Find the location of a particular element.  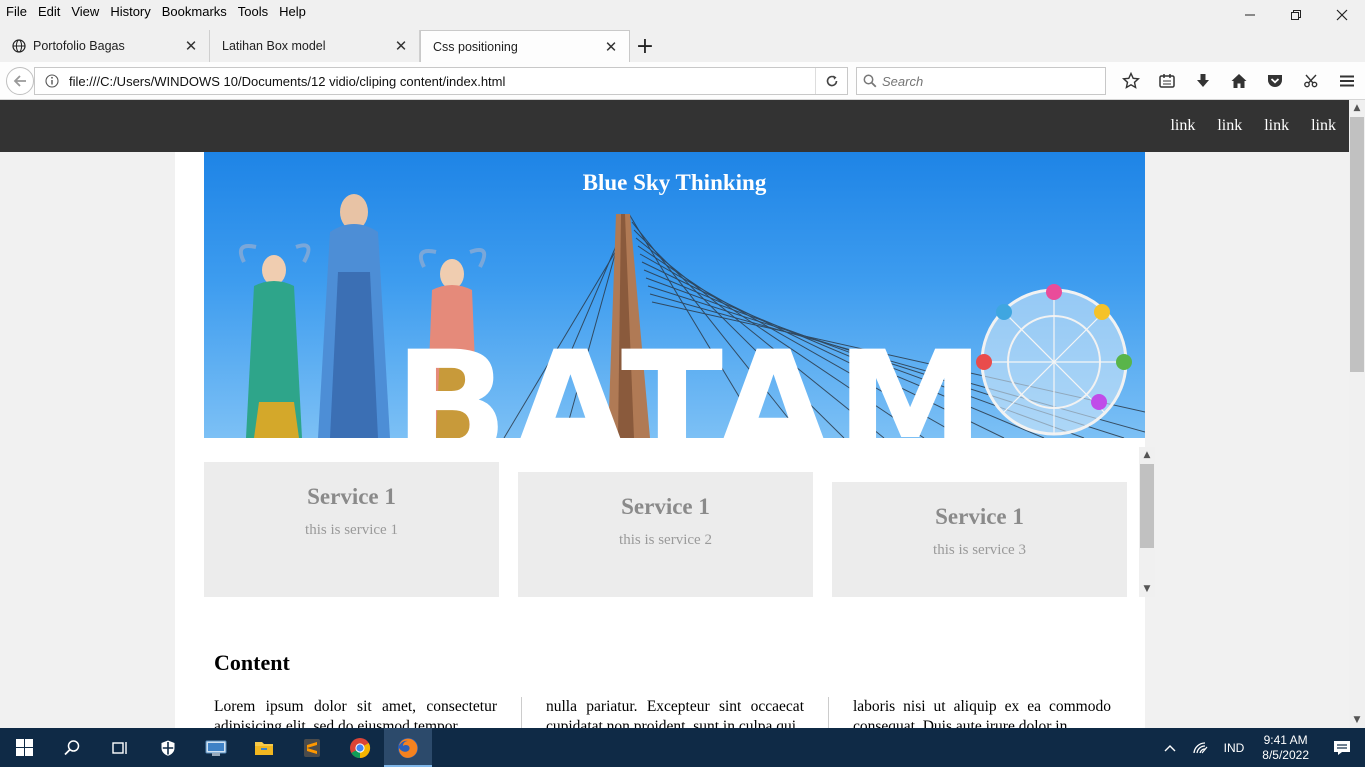

plus-icon: + is located at coordinates (645, 46).